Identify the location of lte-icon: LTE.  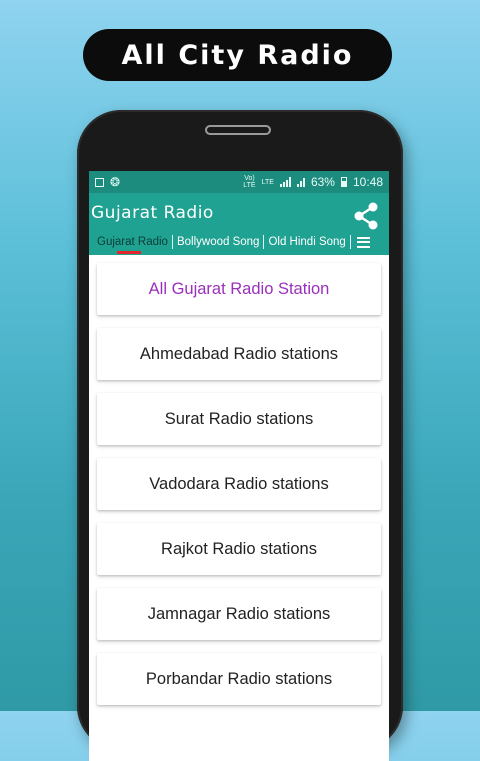
(267, 182).